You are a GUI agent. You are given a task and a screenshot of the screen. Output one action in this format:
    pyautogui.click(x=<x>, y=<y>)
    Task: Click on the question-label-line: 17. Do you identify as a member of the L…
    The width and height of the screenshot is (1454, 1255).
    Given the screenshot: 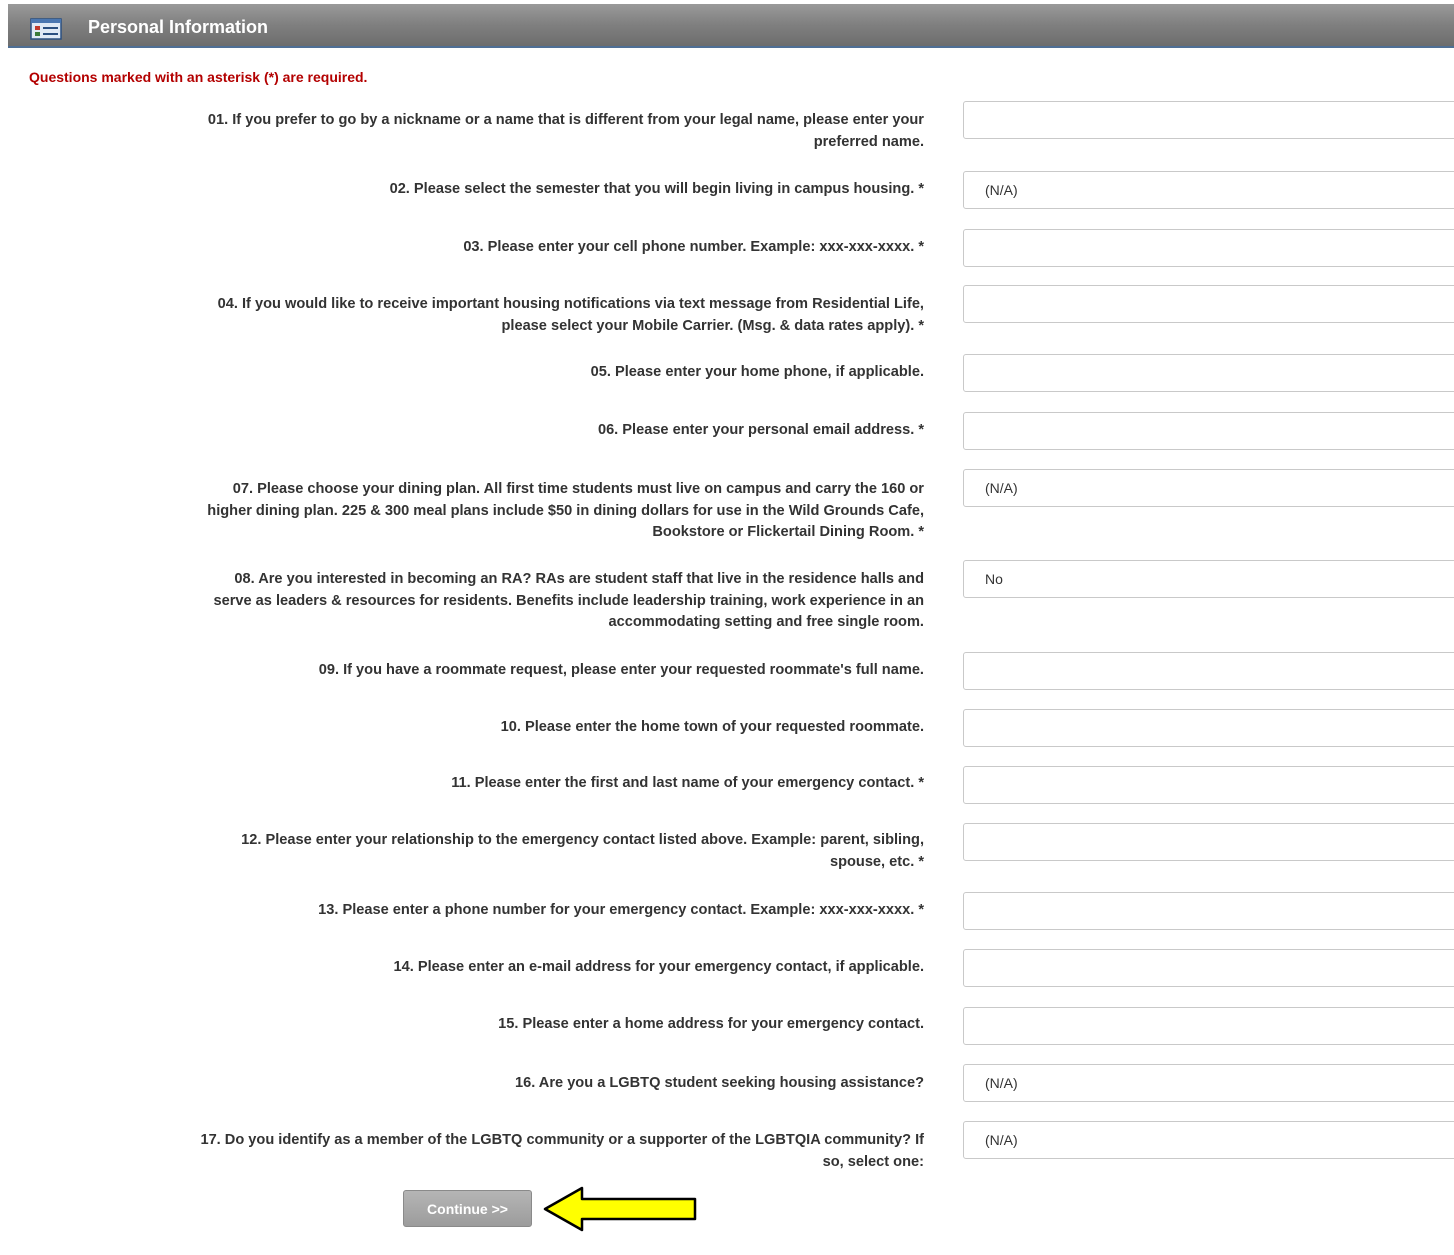 What is the action you would take?
    pyautogui.click(x=562, y=1140)
    